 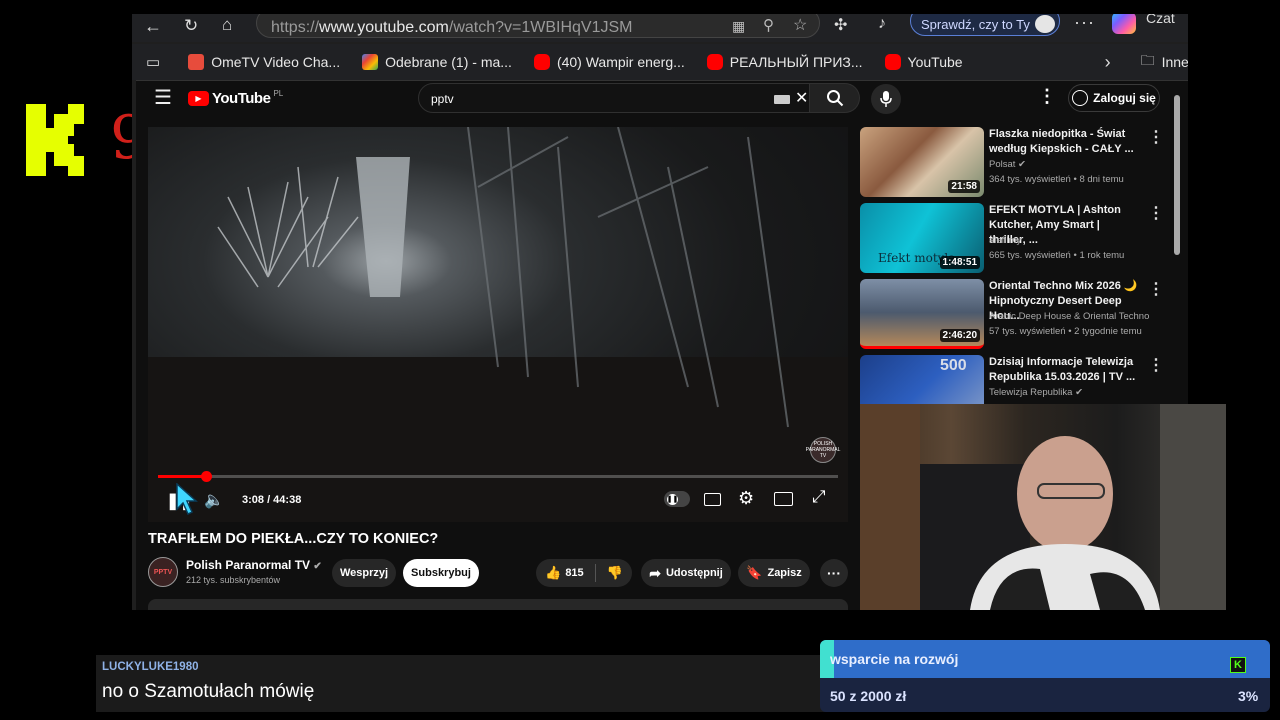 What do you see at coordinates (466, 683) in the screenshot?
I see `chat-message: LUCKYLUKE1980 no o Szamotułach mówię` at bounding box center [466, 683].